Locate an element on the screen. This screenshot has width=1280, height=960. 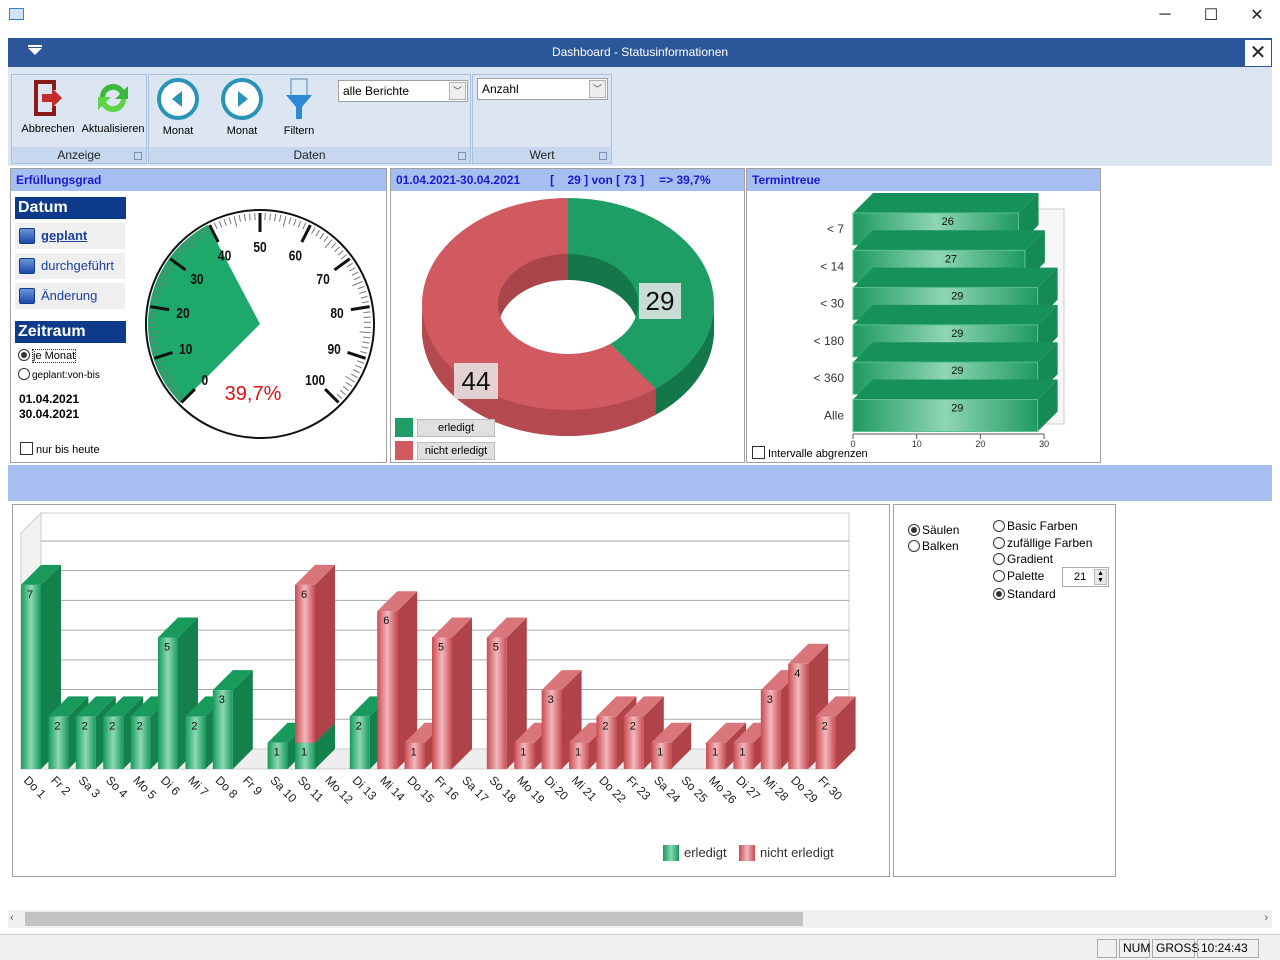
interval-label: Intervalle abgrenzen is located at coordinates (818, 454).